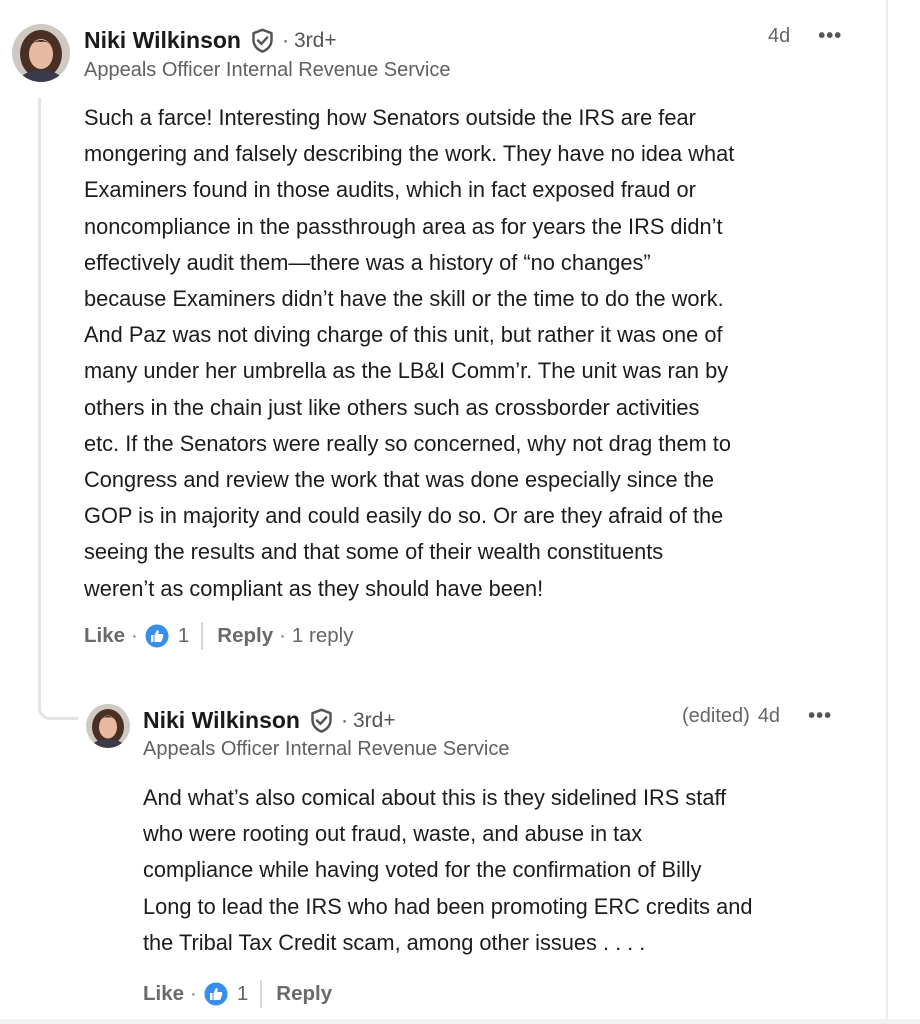 Image resolution: width=920 pixels, height=1024 pixels. I want to click on avatar, so click(41, 53).